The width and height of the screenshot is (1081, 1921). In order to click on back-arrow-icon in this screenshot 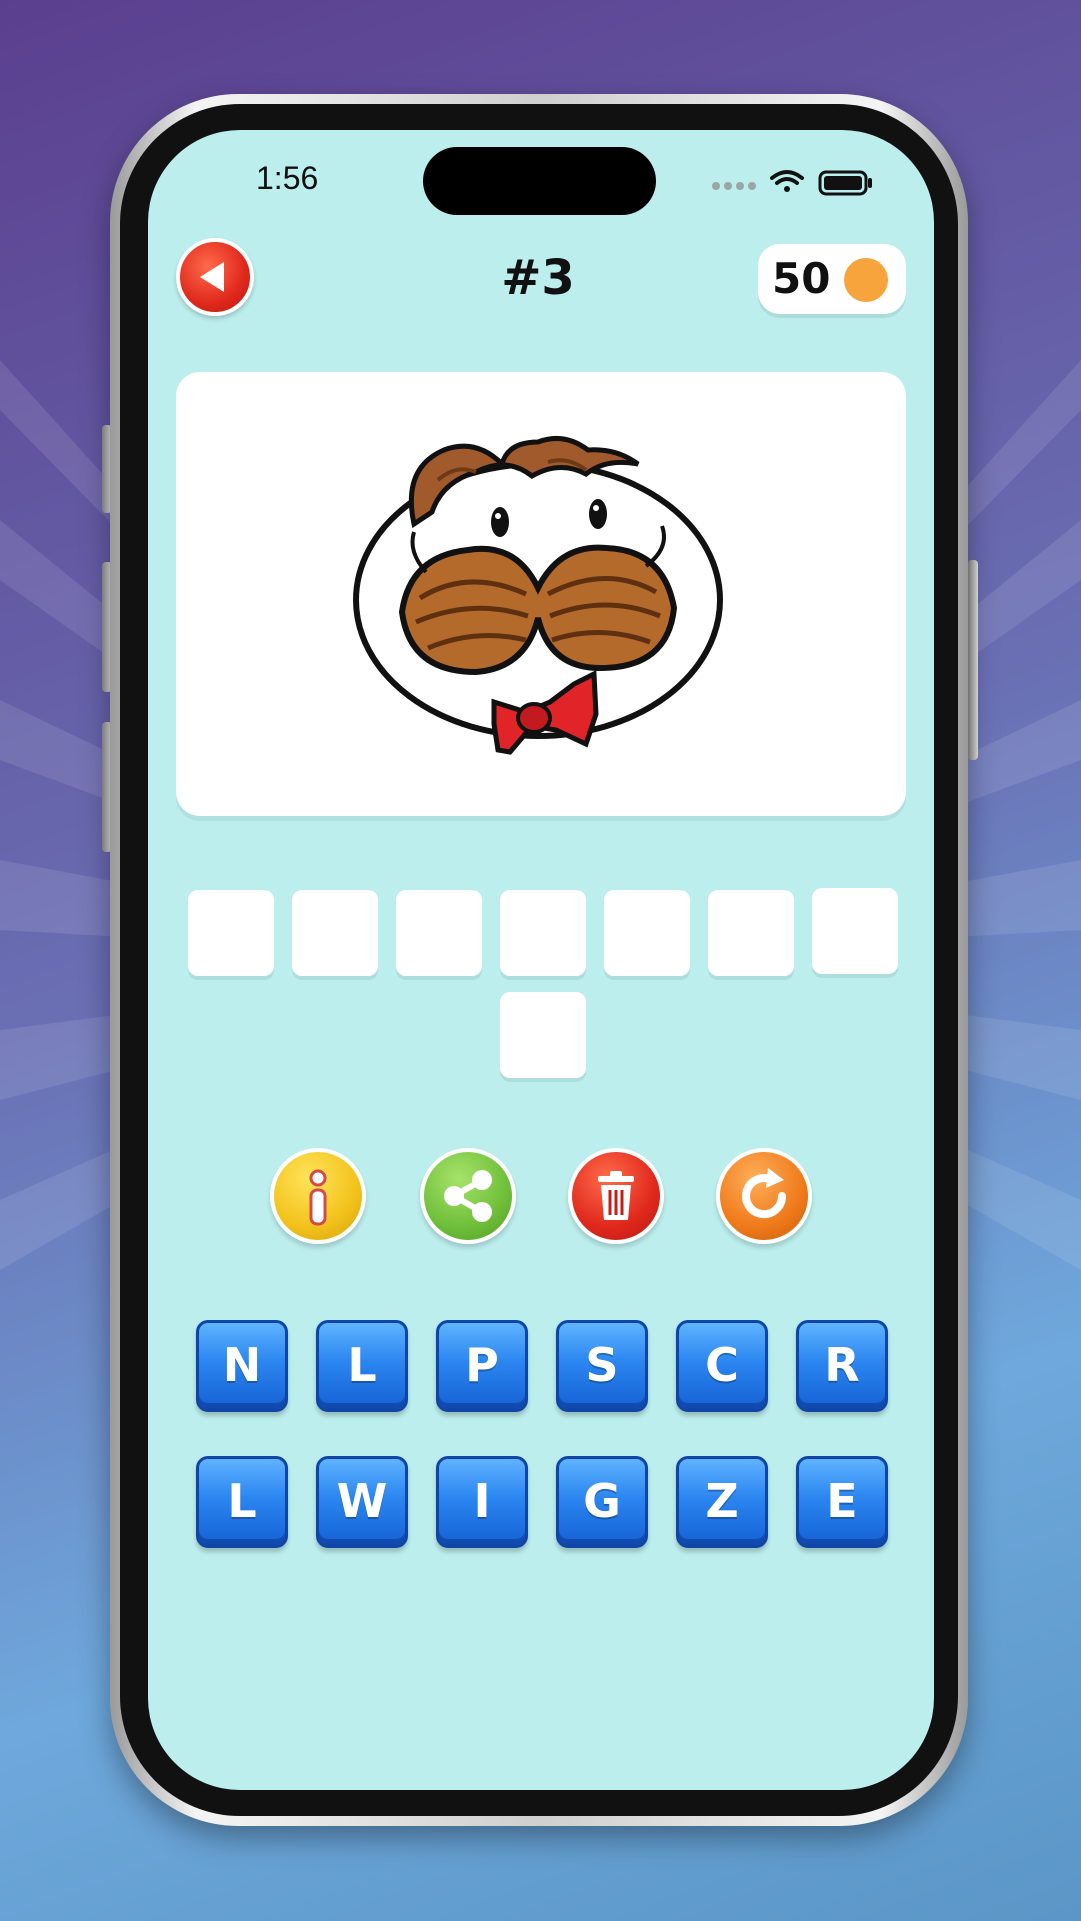, I will do `click(212, 277)`.